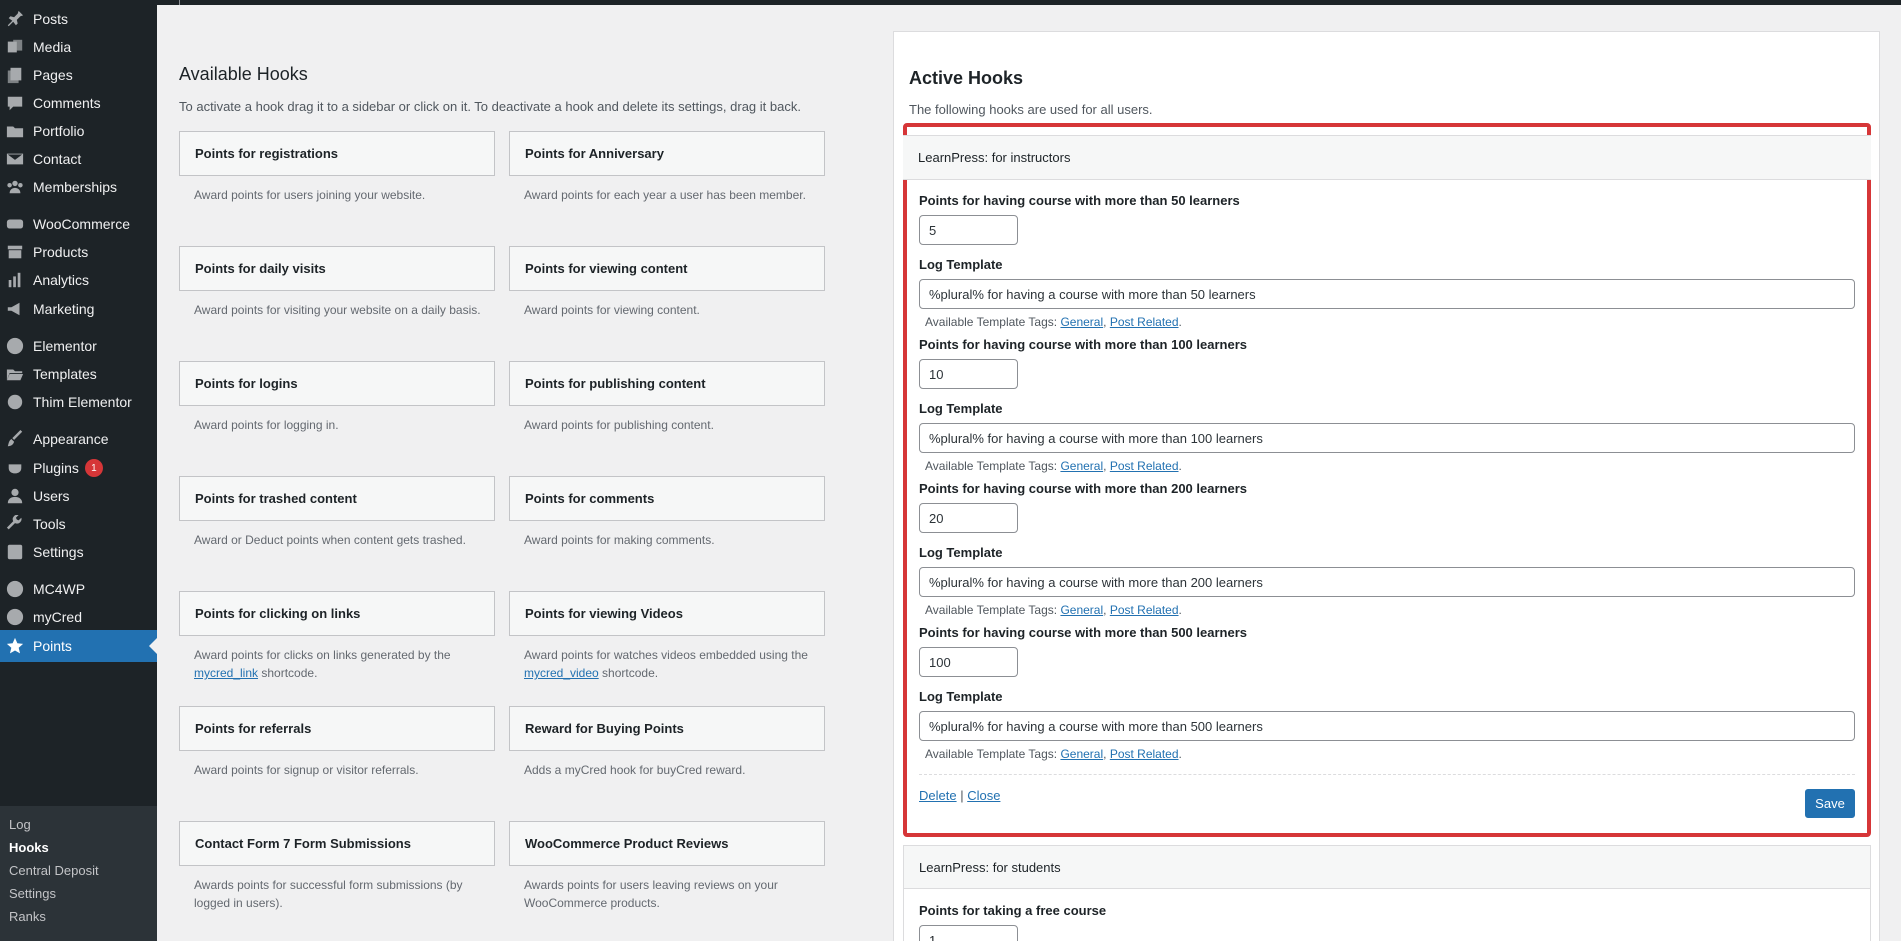 This screenshot has height=941, width=1901. Describe the element at coordinates (32, 893) in the screenshot. I see `submenu-settings: Settings` at that location.